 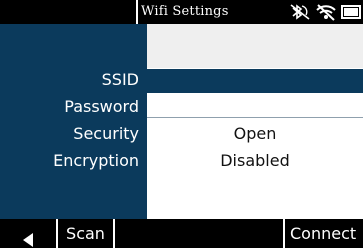 I want to click on scan-button: Scan, so click(x=85, y=233).